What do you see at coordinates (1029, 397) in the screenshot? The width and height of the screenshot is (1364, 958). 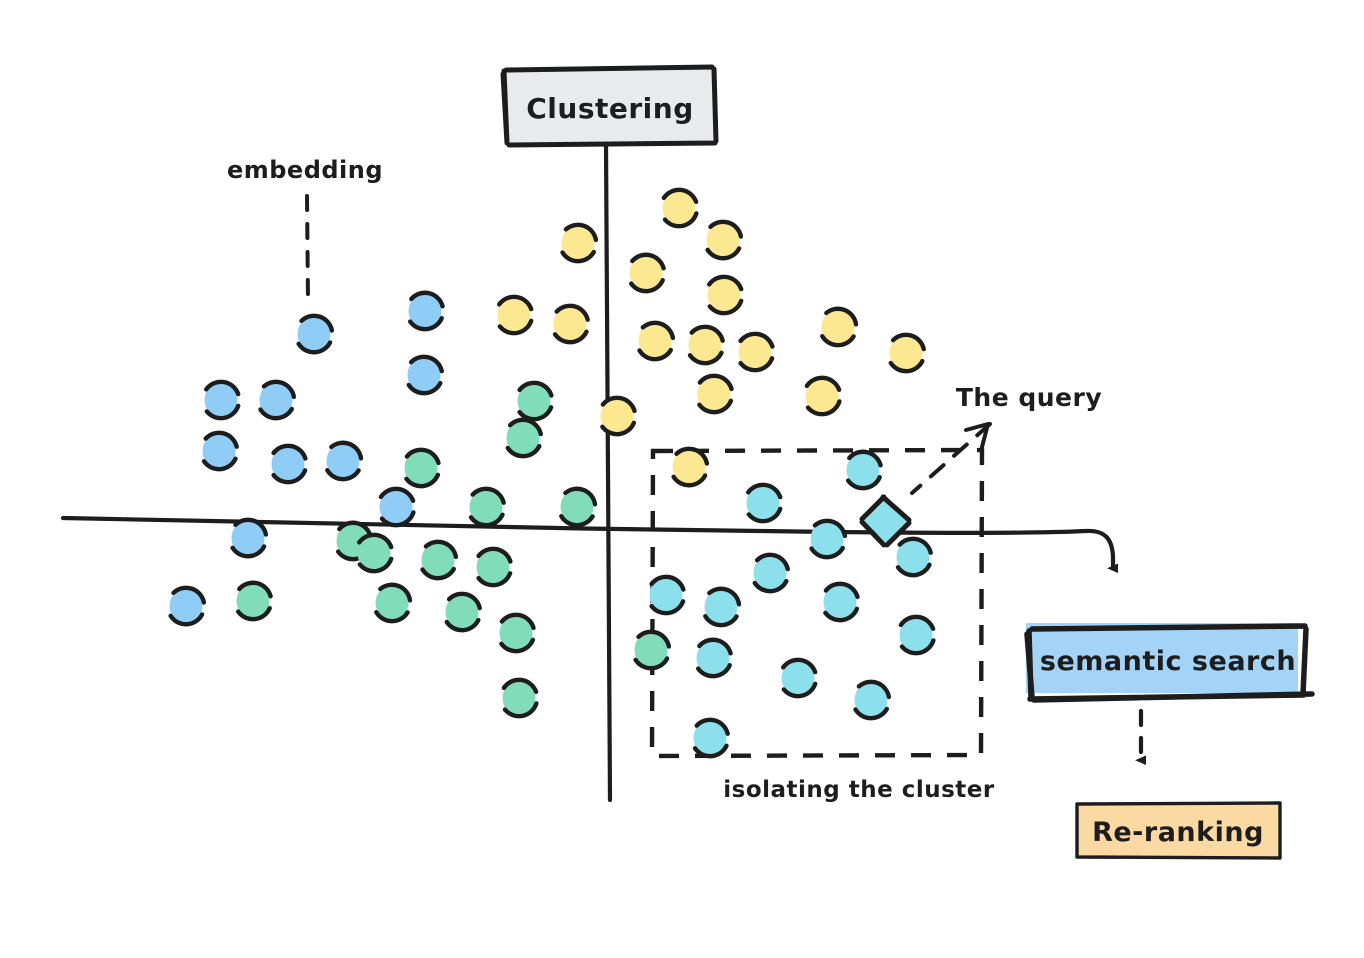 I see `query-label: The query` at bounding box center [1029, 397].